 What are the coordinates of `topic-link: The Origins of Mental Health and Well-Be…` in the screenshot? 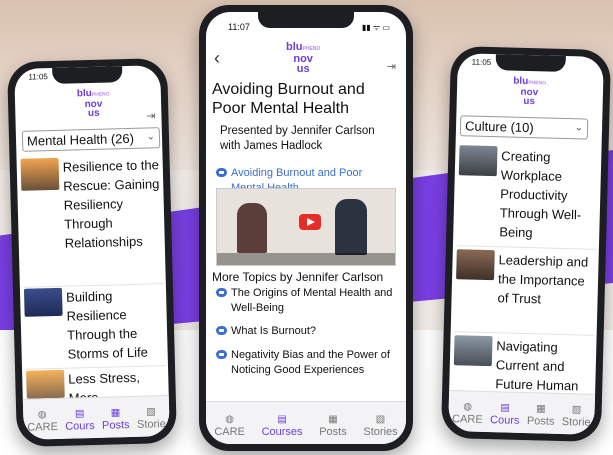 It's located at (306, 300).